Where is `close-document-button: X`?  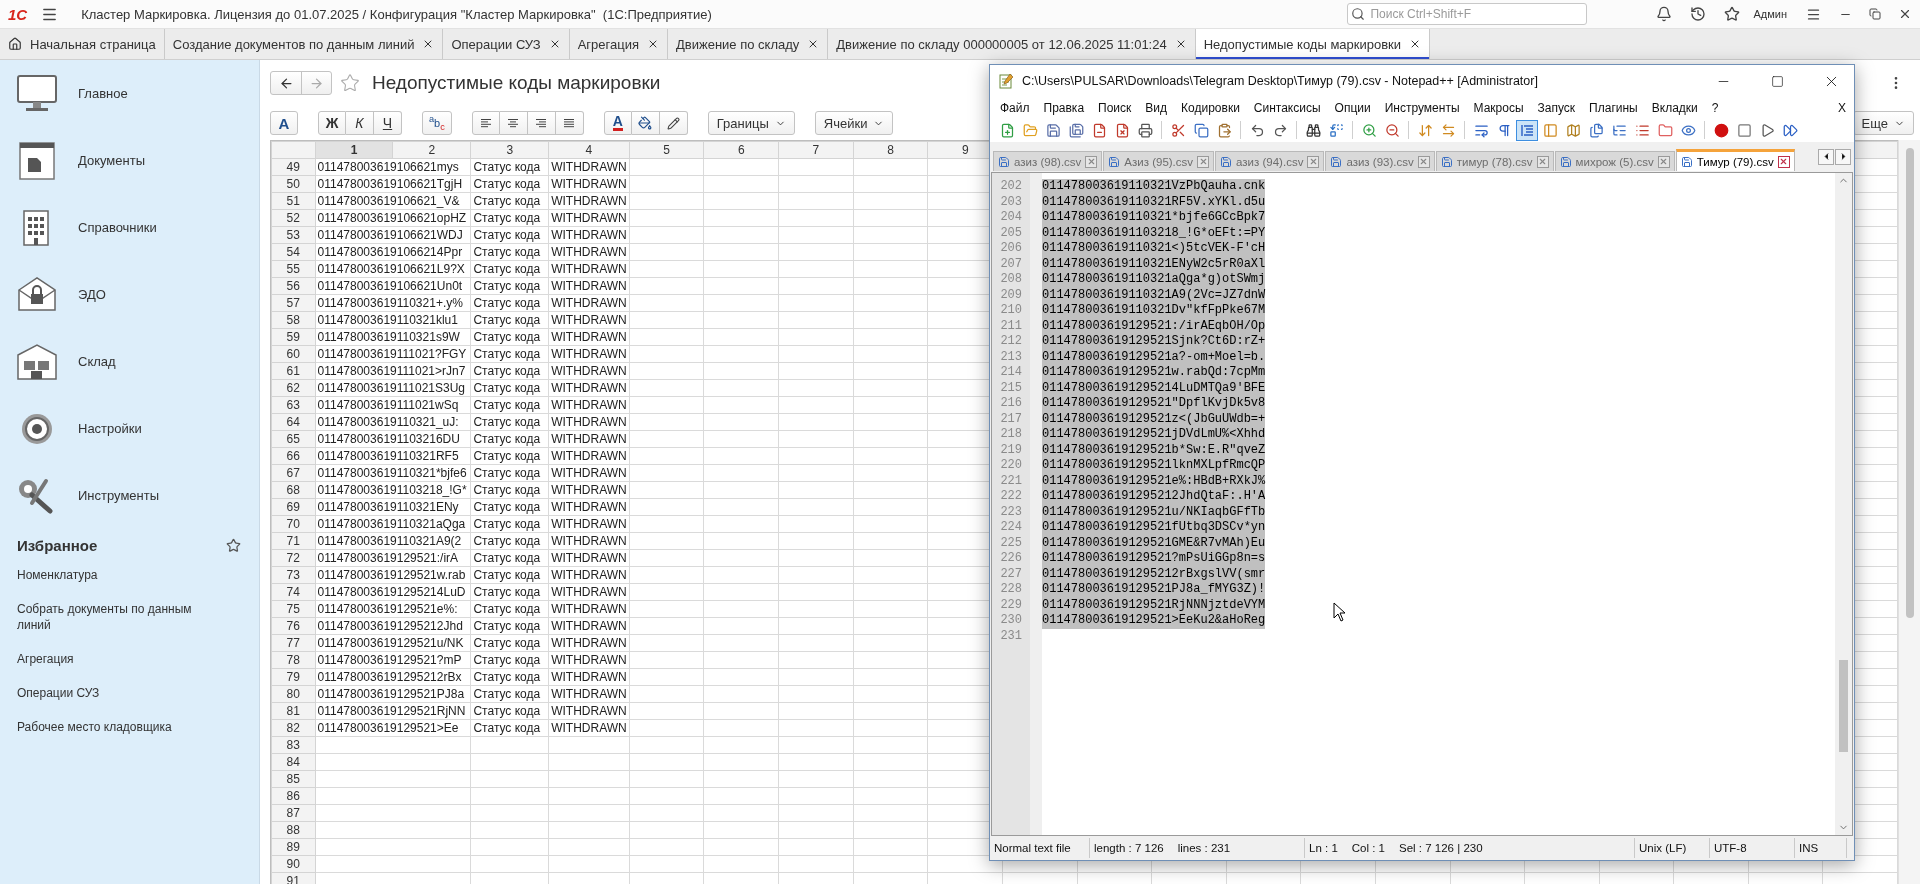
close-document-button: X is located at coordinates (1846, 107).